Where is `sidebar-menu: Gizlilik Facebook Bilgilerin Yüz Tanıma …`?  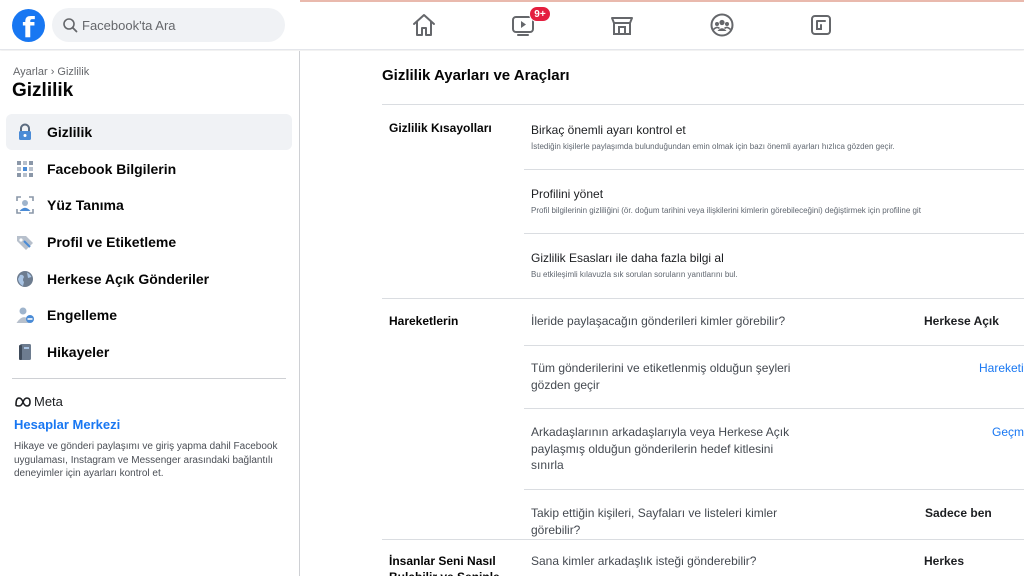 sidebar-menu: Gizlilik Facebook Bilgilerin Yüz Tanıma … is located at coordinates (149, 242).